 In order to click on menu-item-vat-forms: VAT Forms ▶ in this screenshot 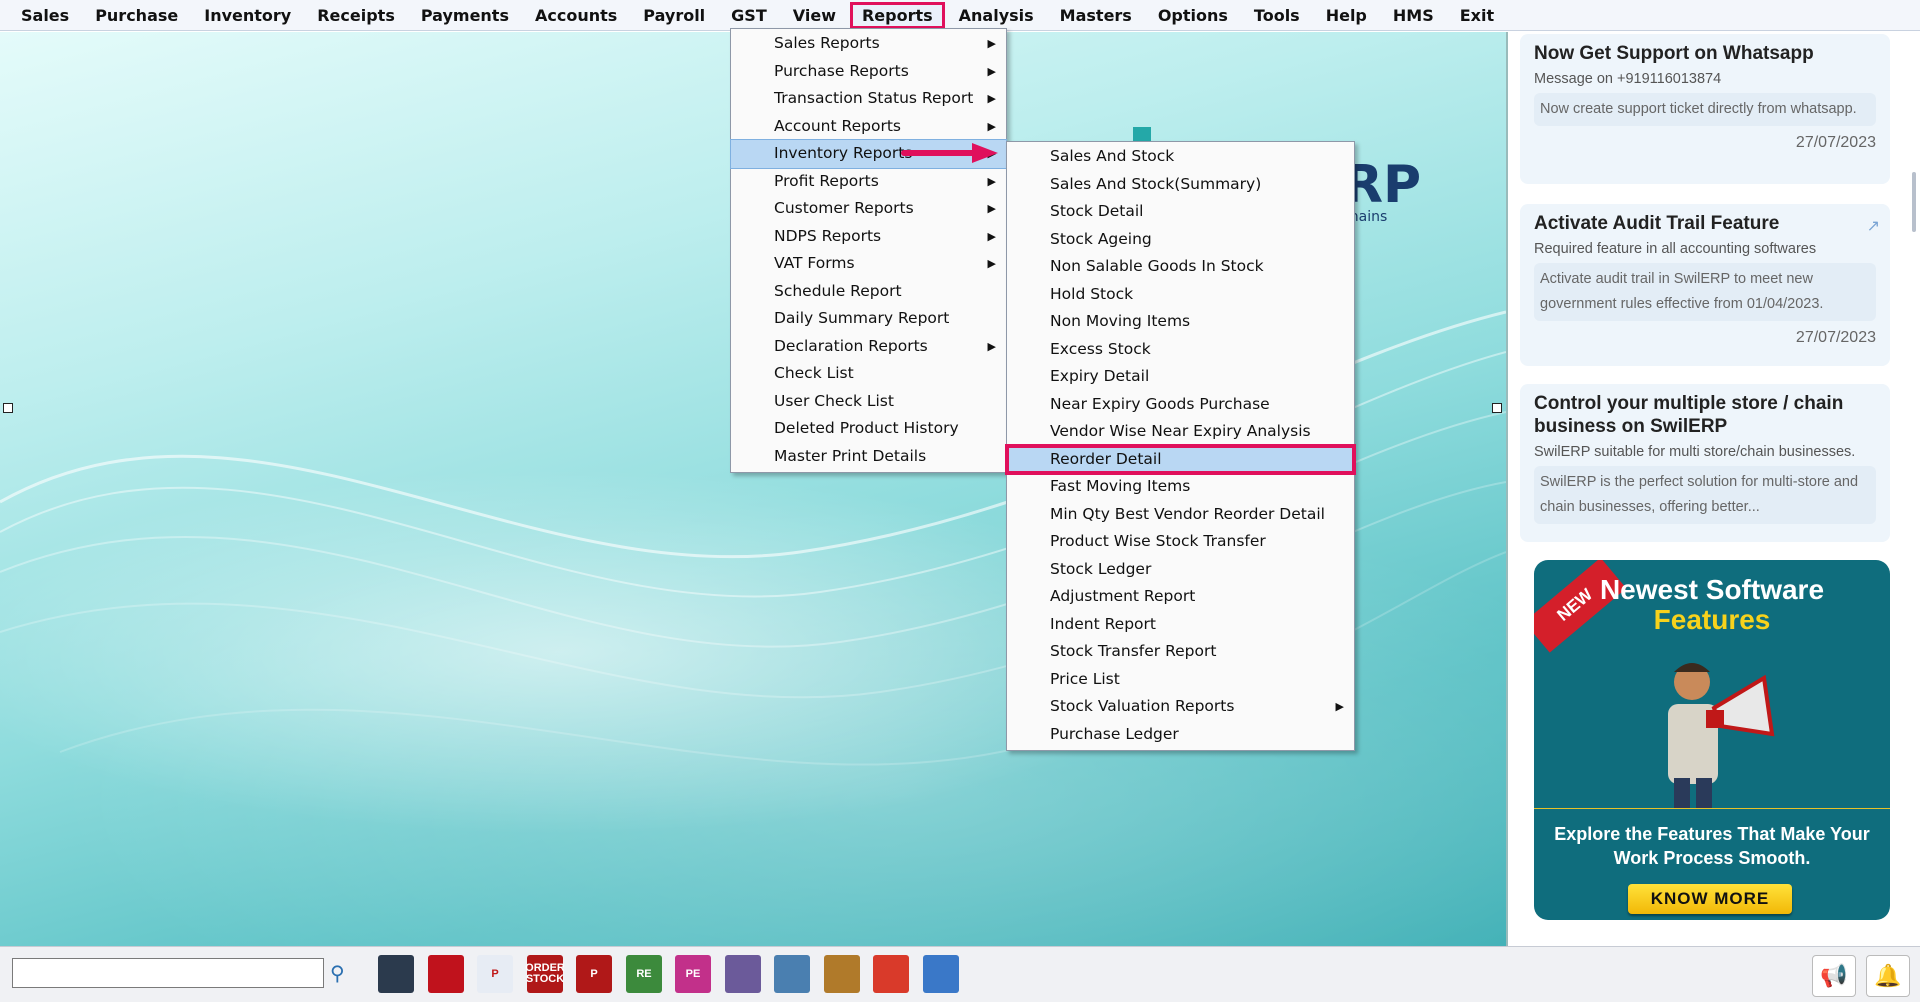, I will do `click(868, 264)`.